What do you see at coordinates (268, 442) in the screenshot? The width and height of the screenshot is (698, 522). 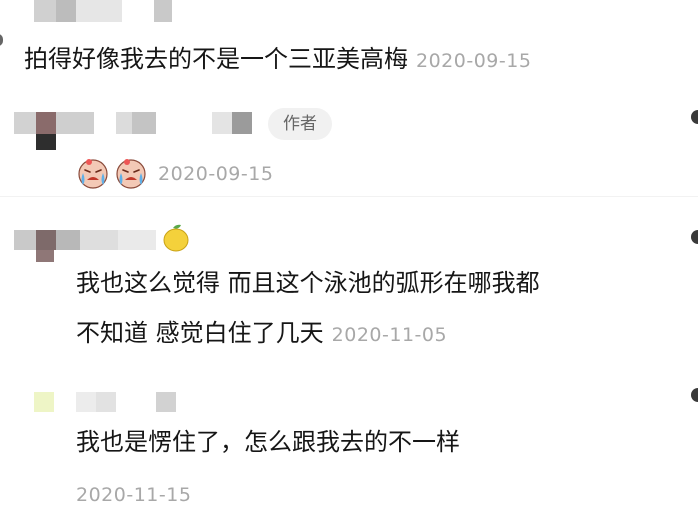 I see `comment-4-text: 我也是愣住了，怎么跟我去的不一样` at bounding box center [268, 442].